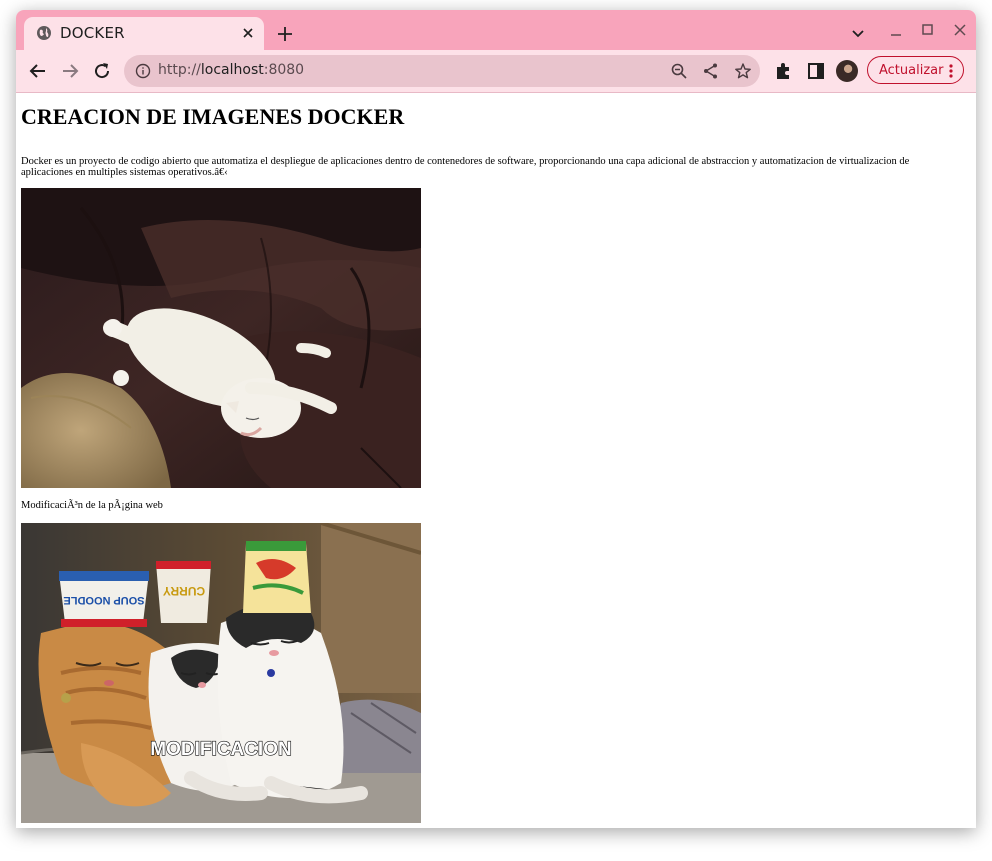 The width and height of the screenshot is (992, 861). I want to click on close-window-icon, so click(960, 30).